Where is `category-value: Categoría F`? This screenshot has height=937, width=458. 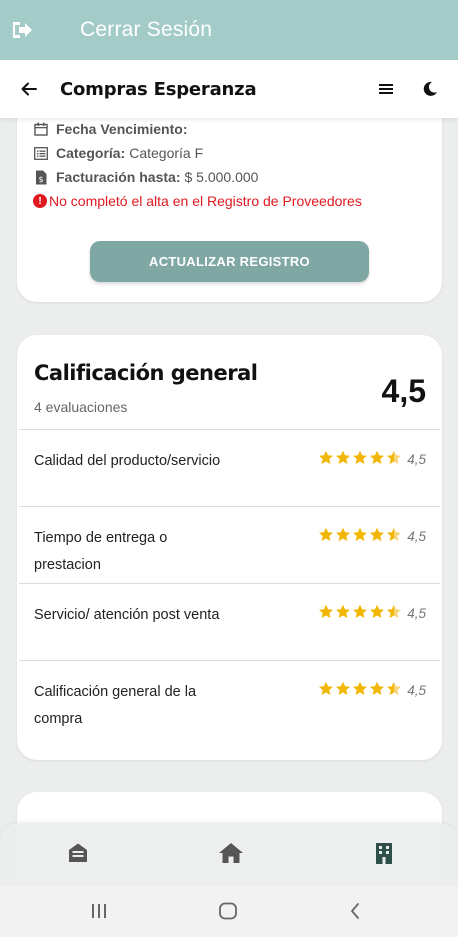
category-value: Categoría F is located at coordinates (166, 153).